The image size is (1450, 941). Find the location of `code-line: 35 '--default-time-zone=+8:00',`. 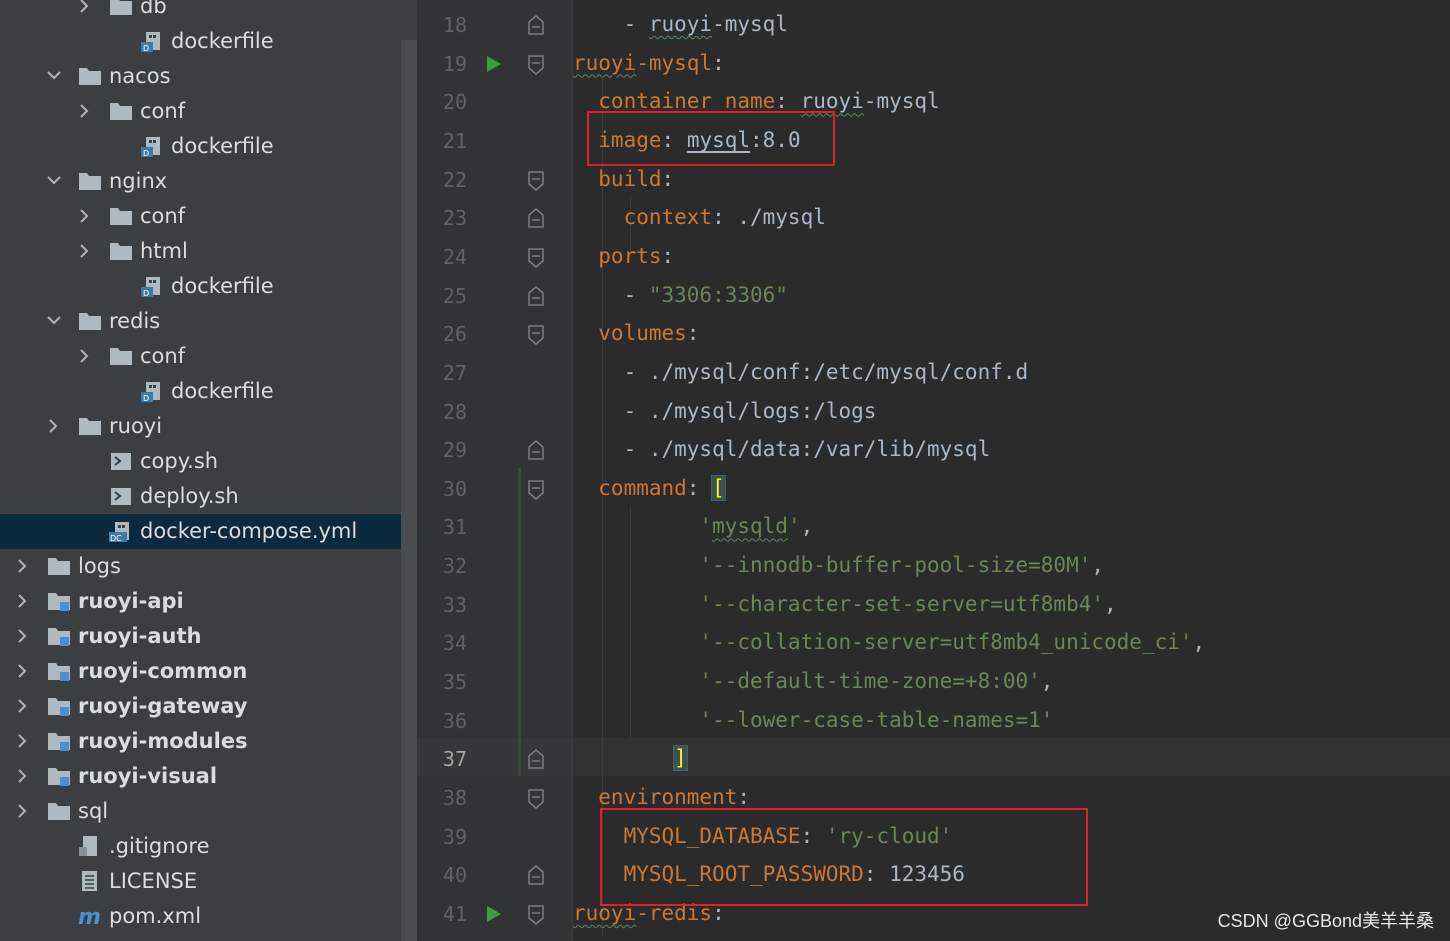

code-line: 35 '--default-time-zone=+8:00', is located at coordinates (933, 682).